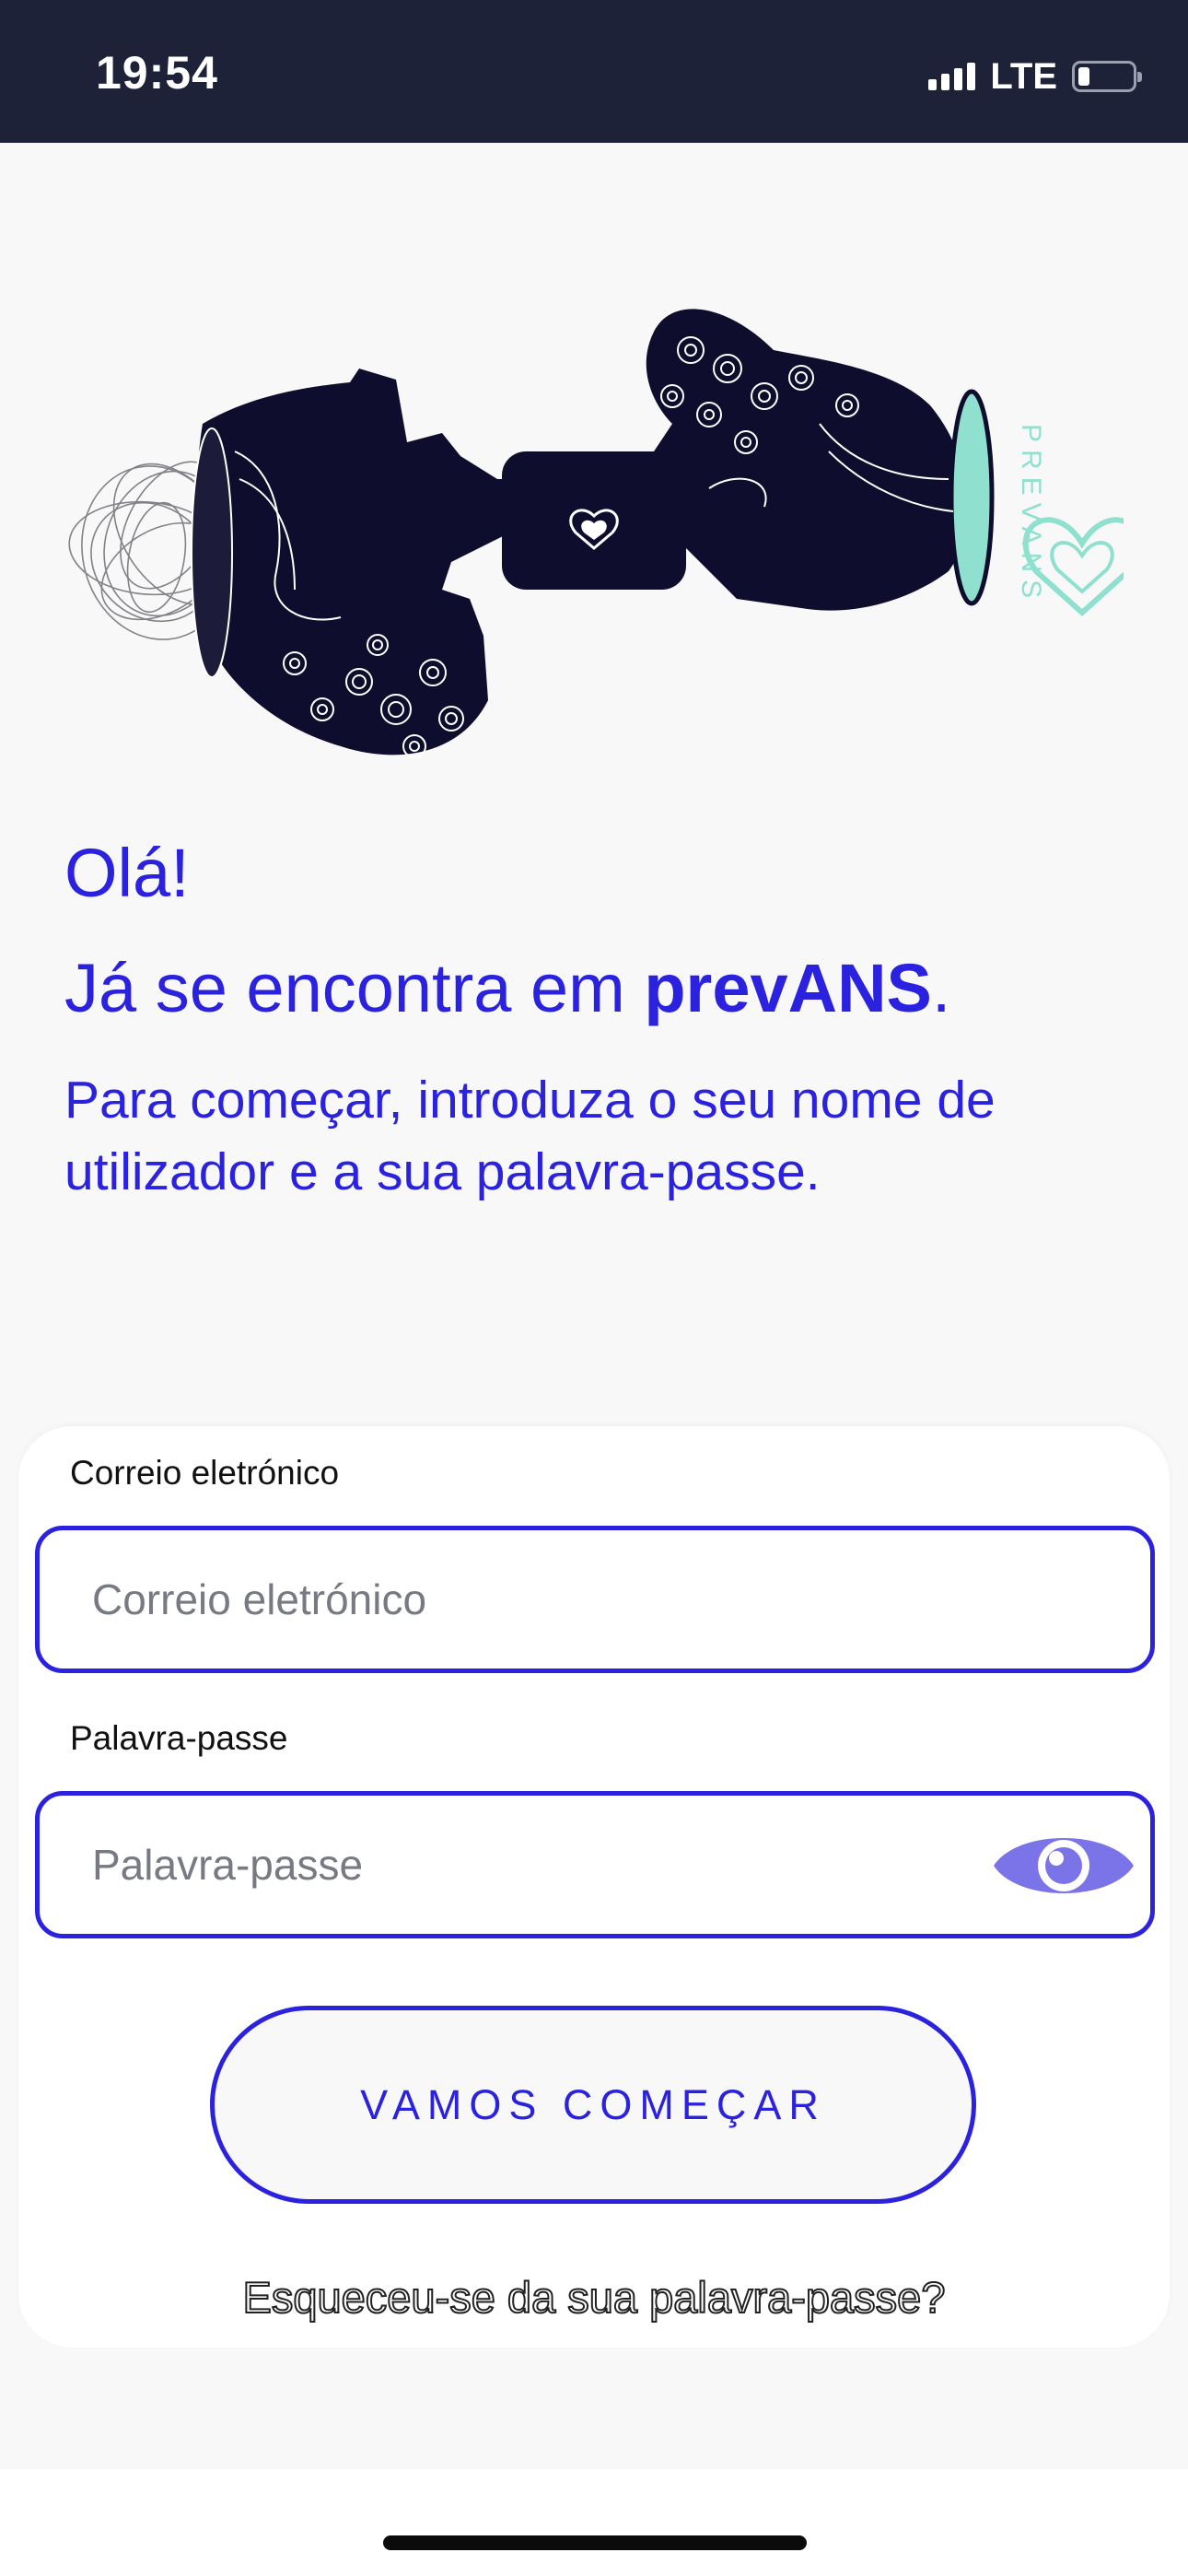 This screenshot has width=1188, height=2576. What do you see at coordinates (594, 71) in the screenshot?
I see `status-bar: 19:54 LTE` at bounding box center [594, 71].